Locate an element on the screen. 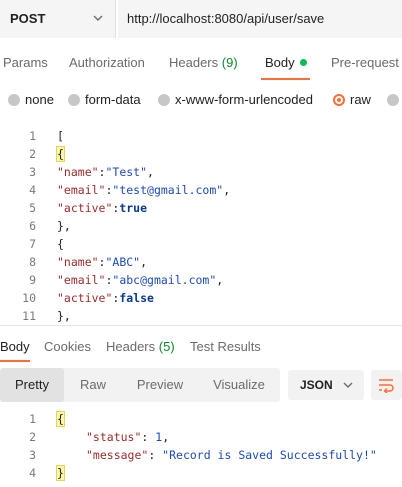 The height and width of the screenshot is (487, 402). tab-headers: Headers (9) is located at coordinates (203, 62).